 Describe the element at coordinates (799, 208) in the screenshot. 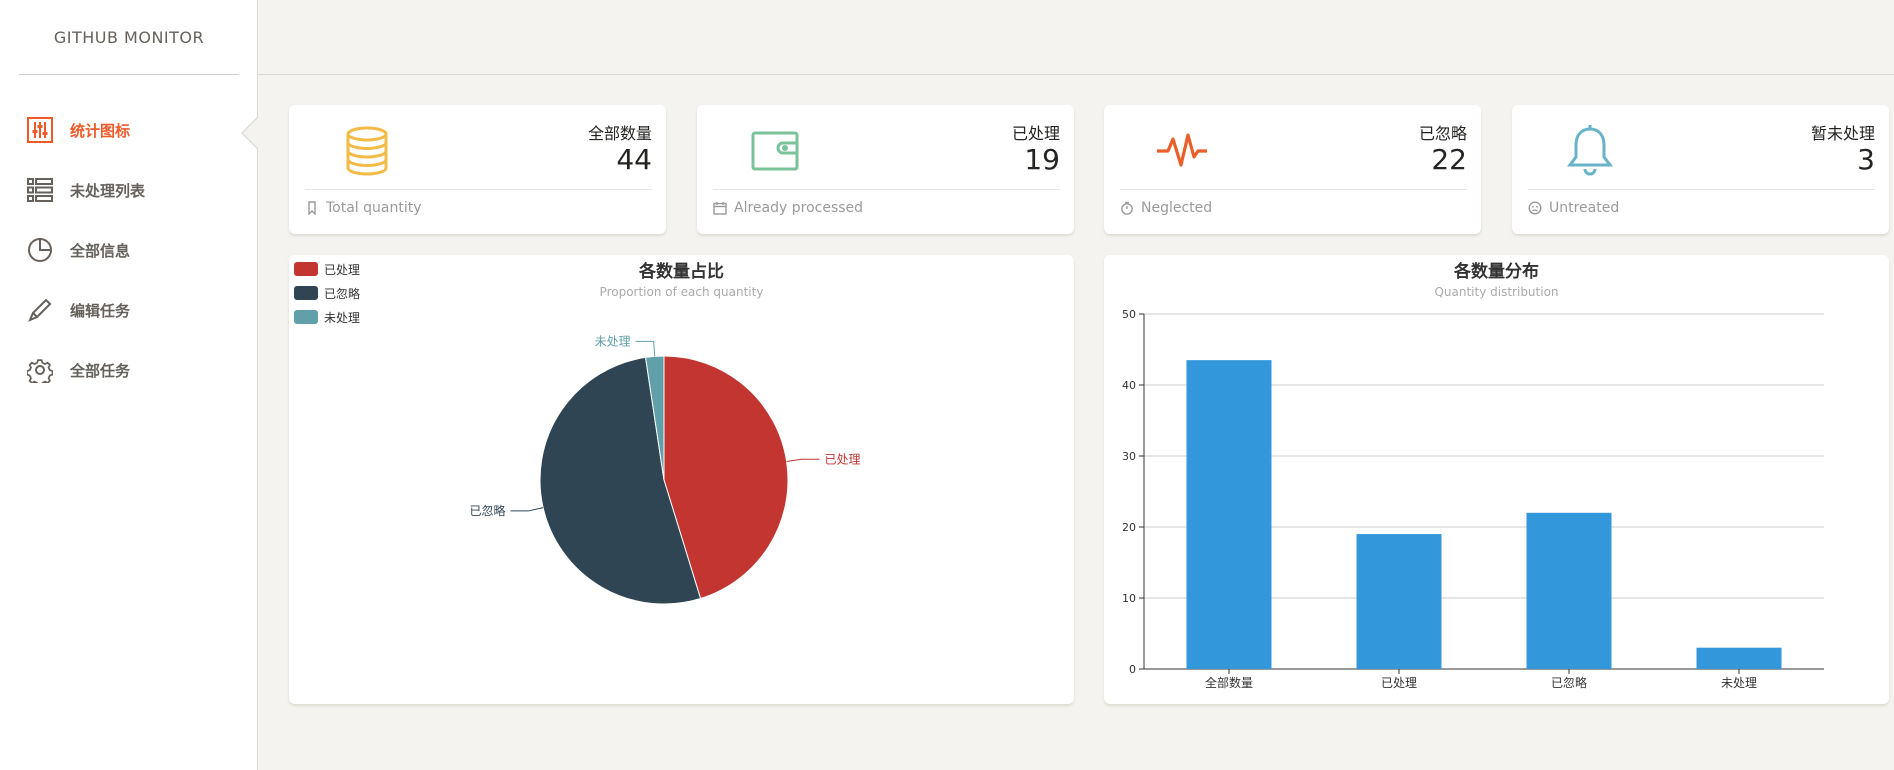

I see `stat-footer-text: Already processed` at that location.